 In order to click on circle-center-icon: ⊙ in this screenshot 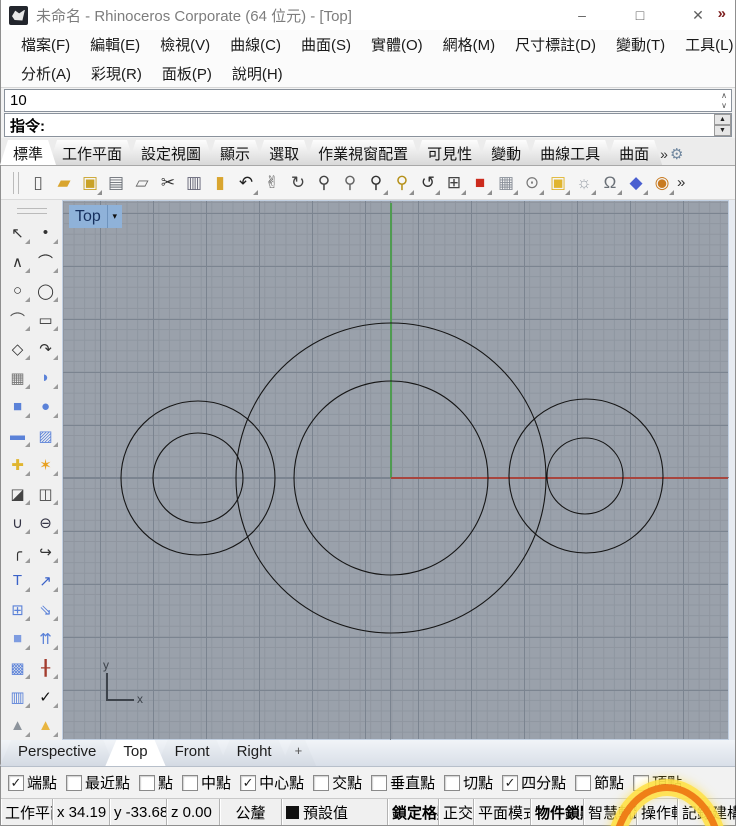, I will do `click(532, 183)`.